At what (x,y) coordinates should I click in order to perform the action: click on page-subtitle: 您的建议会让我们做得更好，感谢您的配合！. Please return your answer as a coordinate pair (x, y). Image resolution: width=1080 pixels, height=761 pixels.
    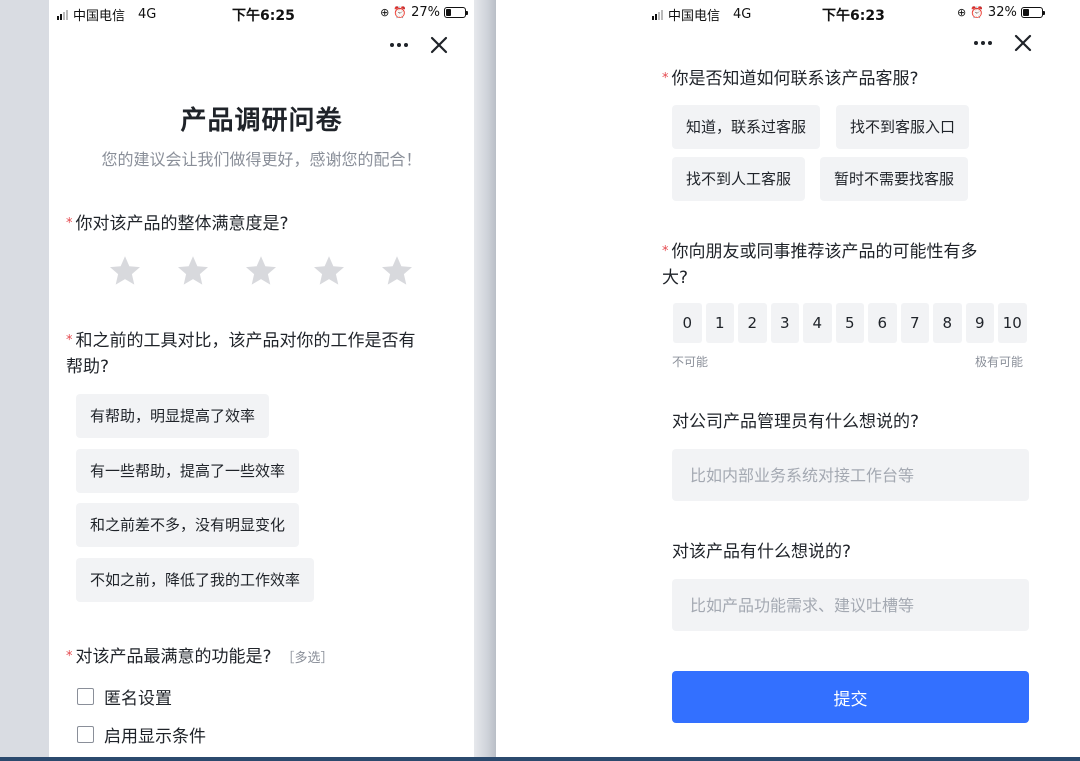
    Looking at the image, I should click on (261, 159).